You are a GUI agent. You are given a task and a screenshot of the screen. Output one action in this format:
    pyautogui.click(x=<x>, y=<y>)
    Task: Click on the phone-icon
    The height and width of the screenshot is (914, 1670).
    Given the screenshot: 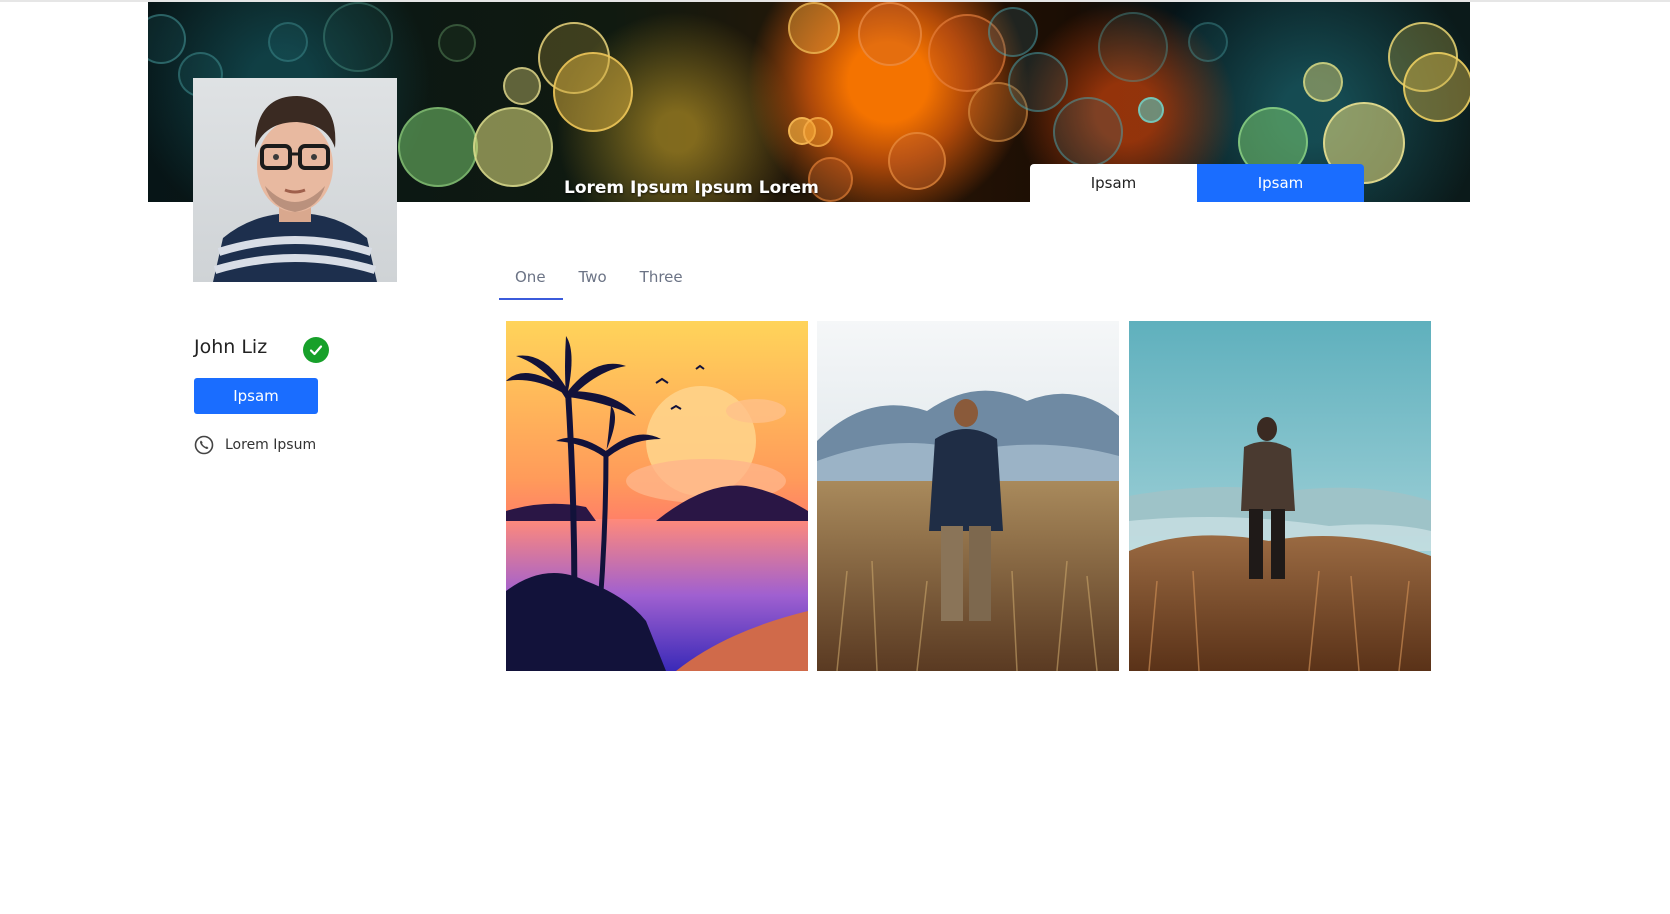 What is the action you would take?
    pyautogui.click(x=204, y=445)
    